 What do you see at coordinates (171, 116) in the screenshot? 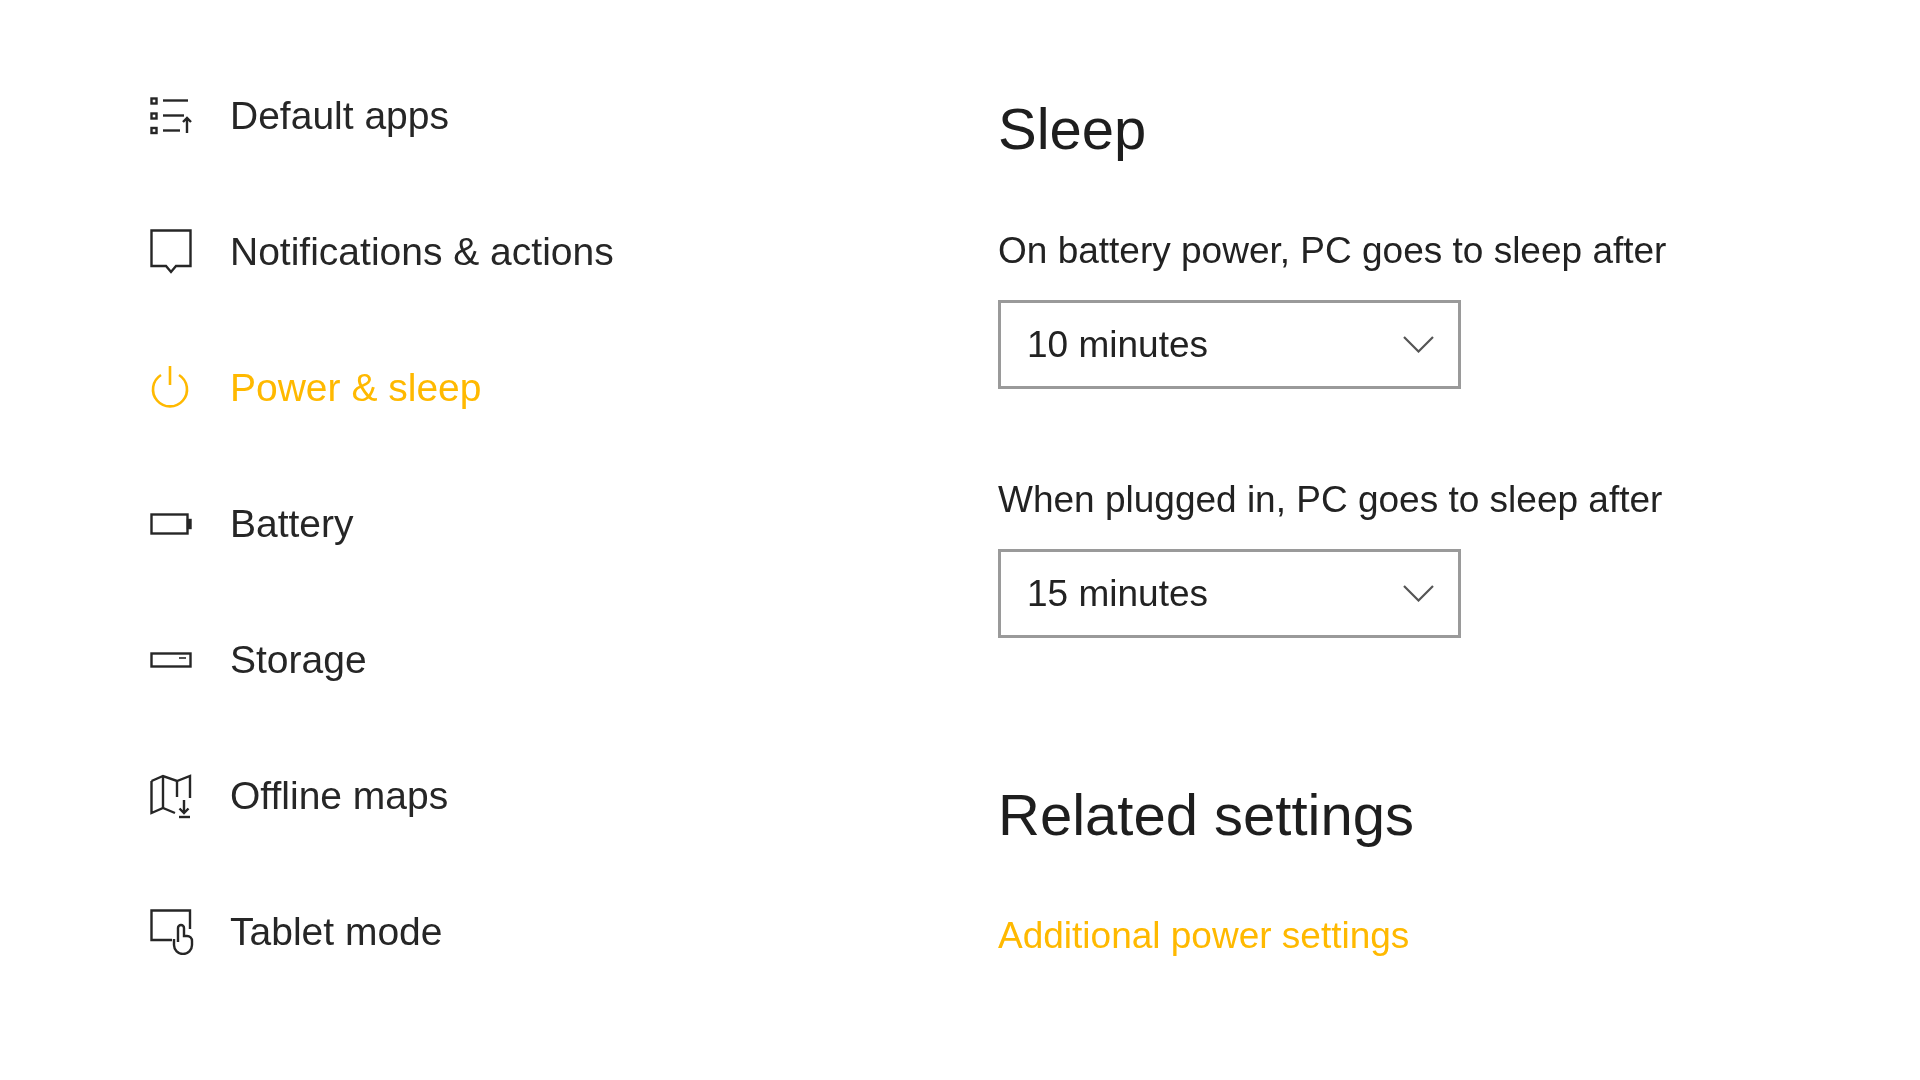
I see `list-icon` at bounding box center [171, 116].